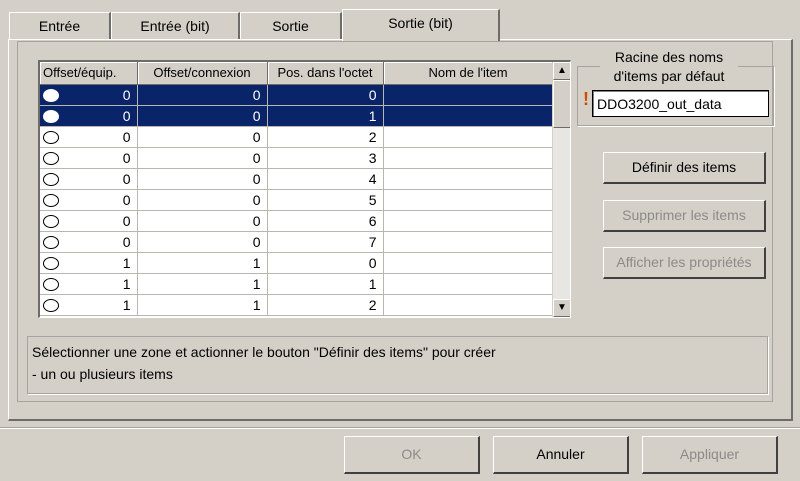  I want to click on tab-sortie-bit: Sortie (bit), so click(421, 25).